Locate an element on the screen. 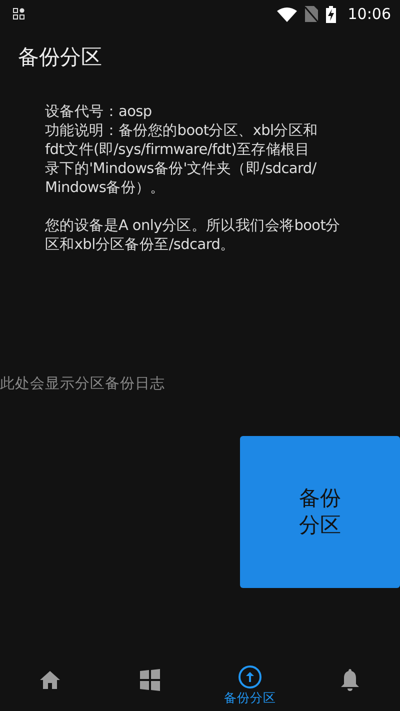 This screenshot has width=400, height=711. bell-icon is located at coordinates (350, 680).